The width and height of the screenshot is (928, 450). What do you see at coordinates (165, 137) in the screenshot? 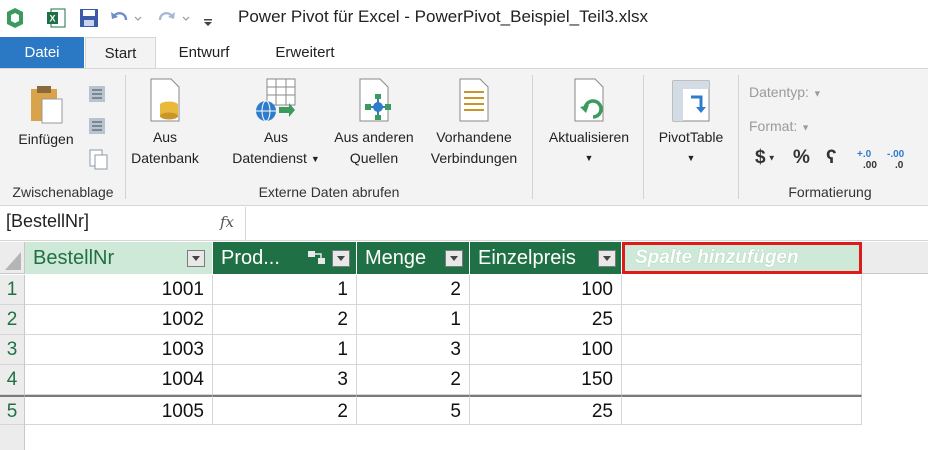
I see `from-database-label-1: Aus` at bounding box center [165, 137].